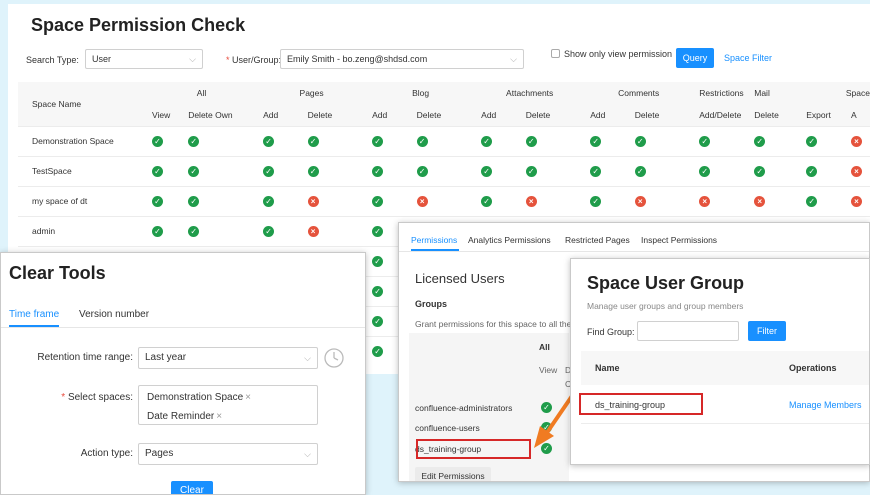 The width and height of the screenshot is (870, 495). I want to click on action-select: Pages ⌵, so click(228, 454).